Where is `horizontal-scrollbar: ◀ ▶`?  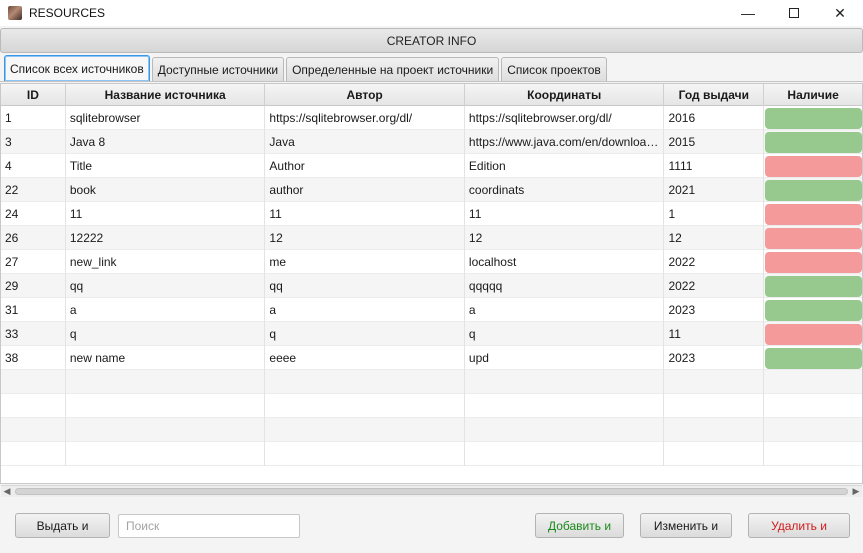
horizontal-scrollbar: ◀ ▶ is located at coordinates (431, 491).